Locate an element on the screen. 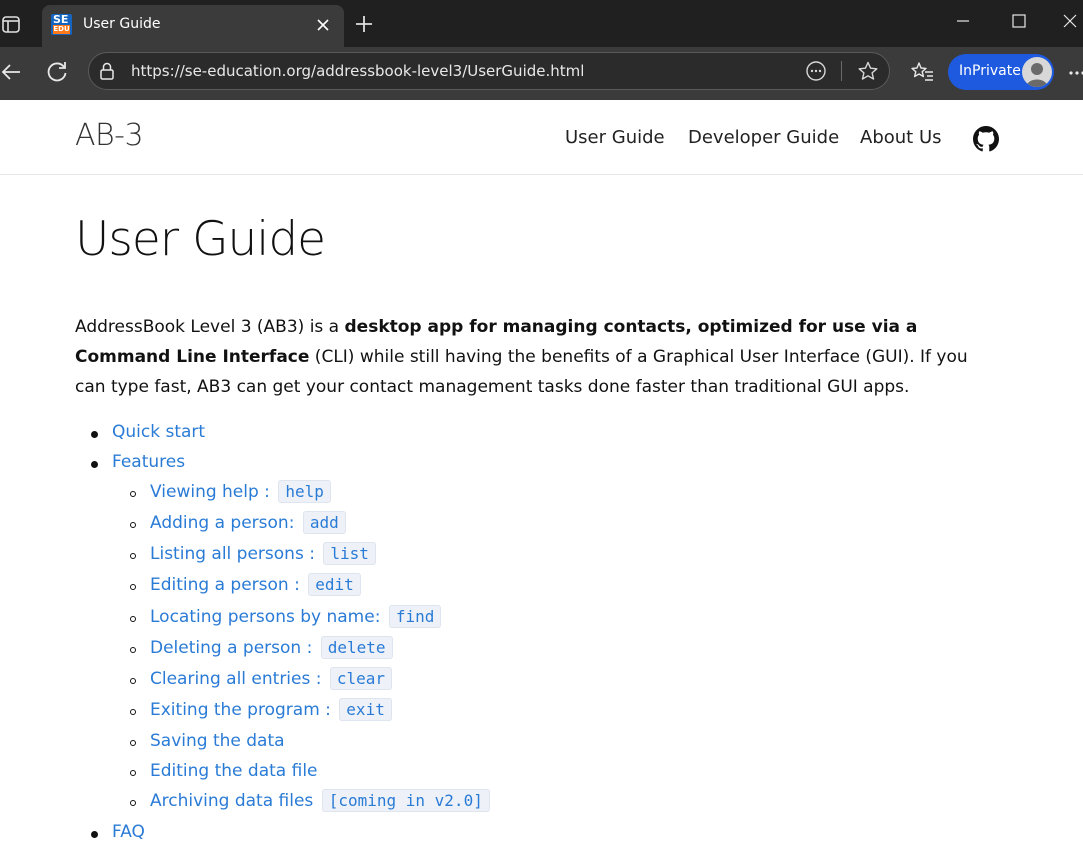 This screenshot has width=1083, height=853. tab-title: User Guide is located at coordinates (122, 24).